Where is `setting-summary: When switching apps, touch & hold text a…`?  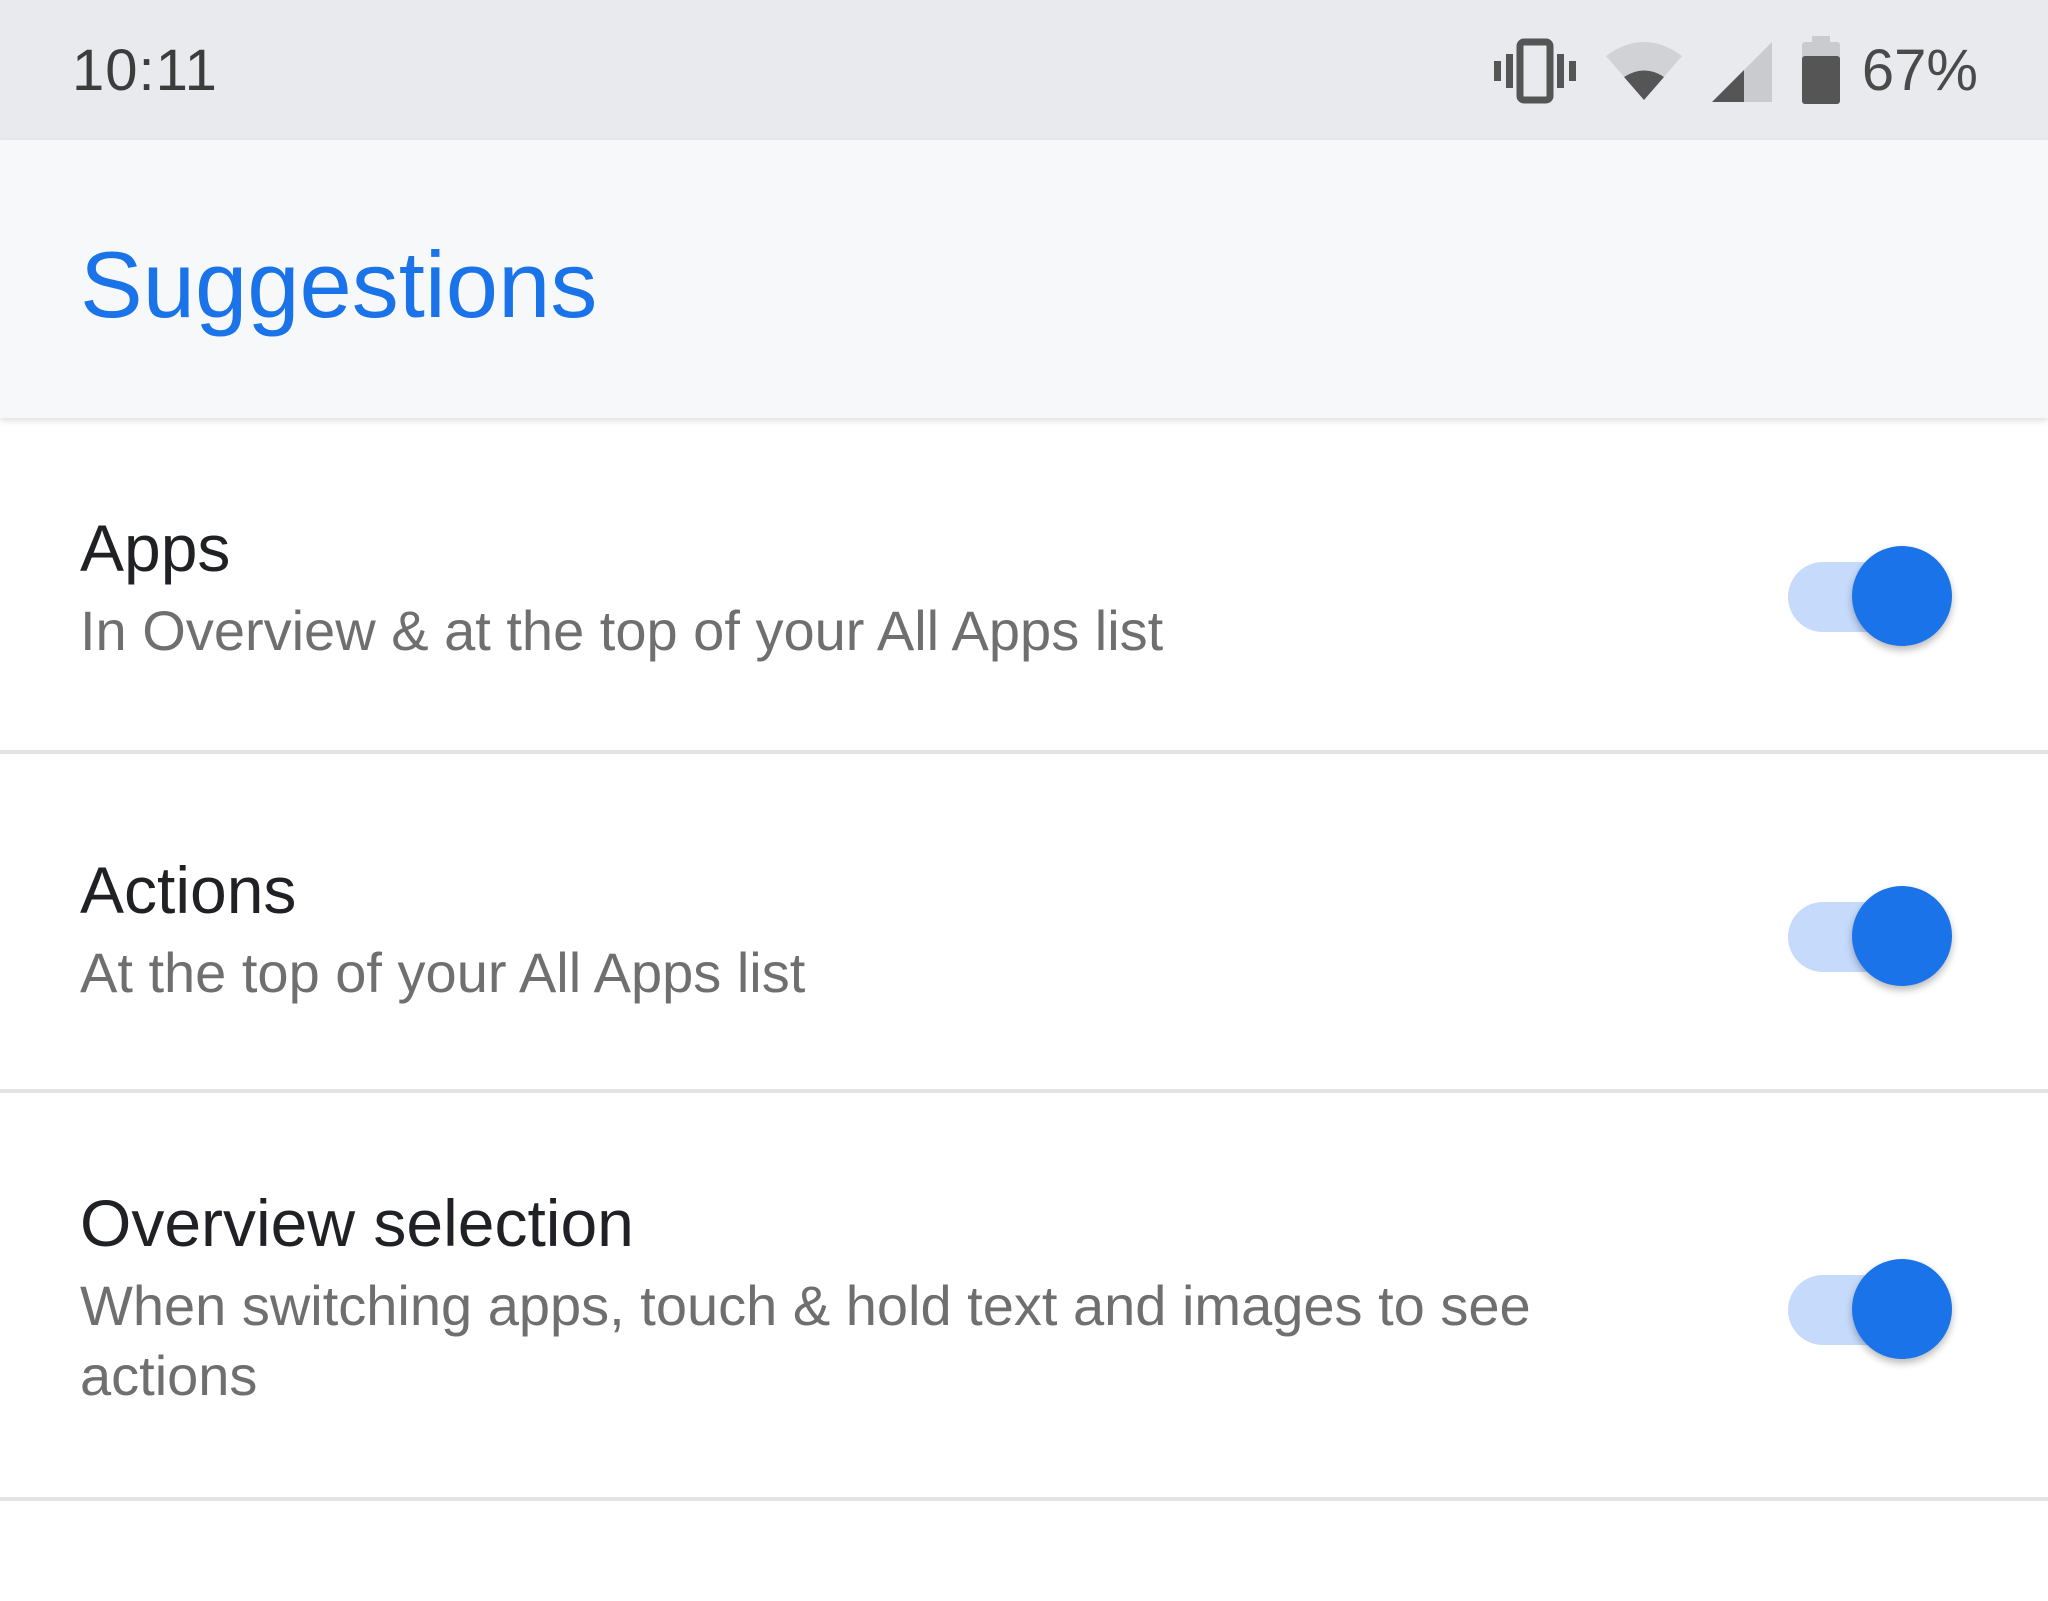 setting-summary: When switching apps, touch & hold text a… is located at coordinates (805, 1340).